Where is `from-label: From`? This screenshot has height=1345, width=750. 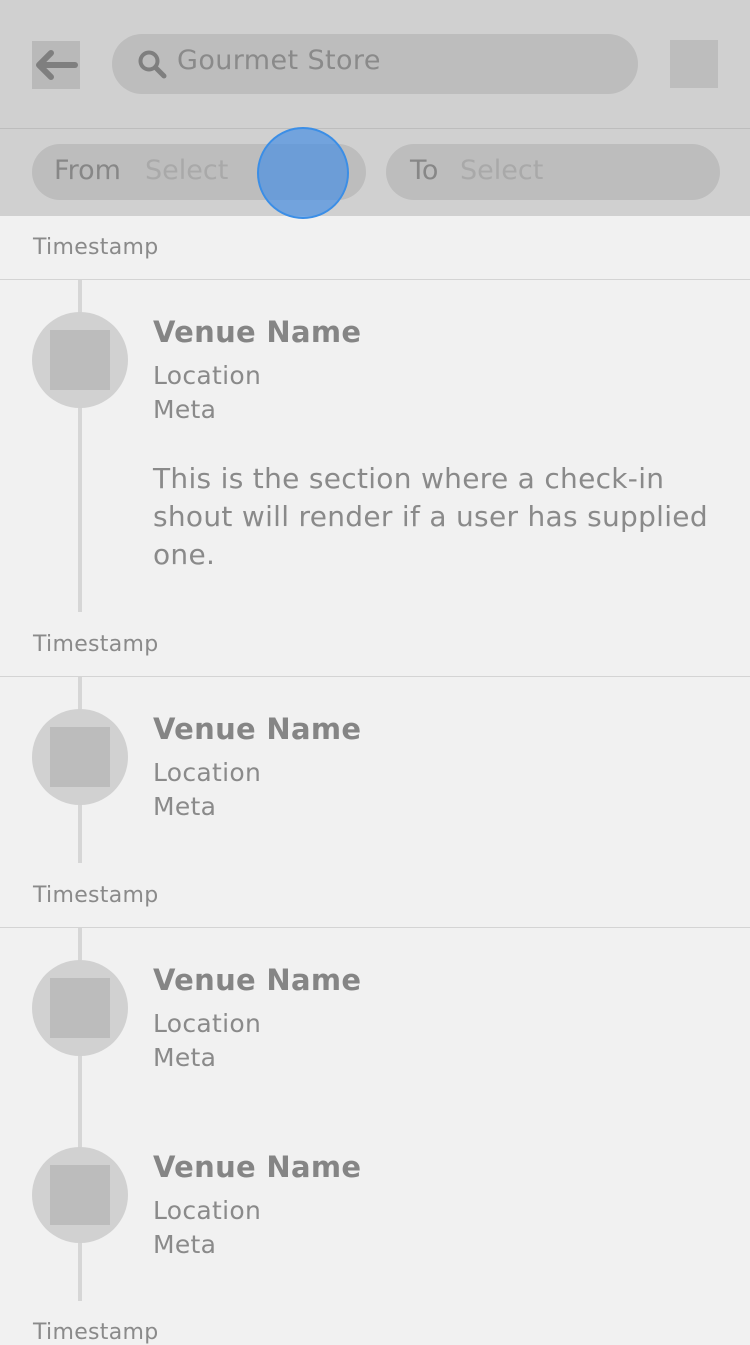
from-label: From is located at coordinates (87, 170).